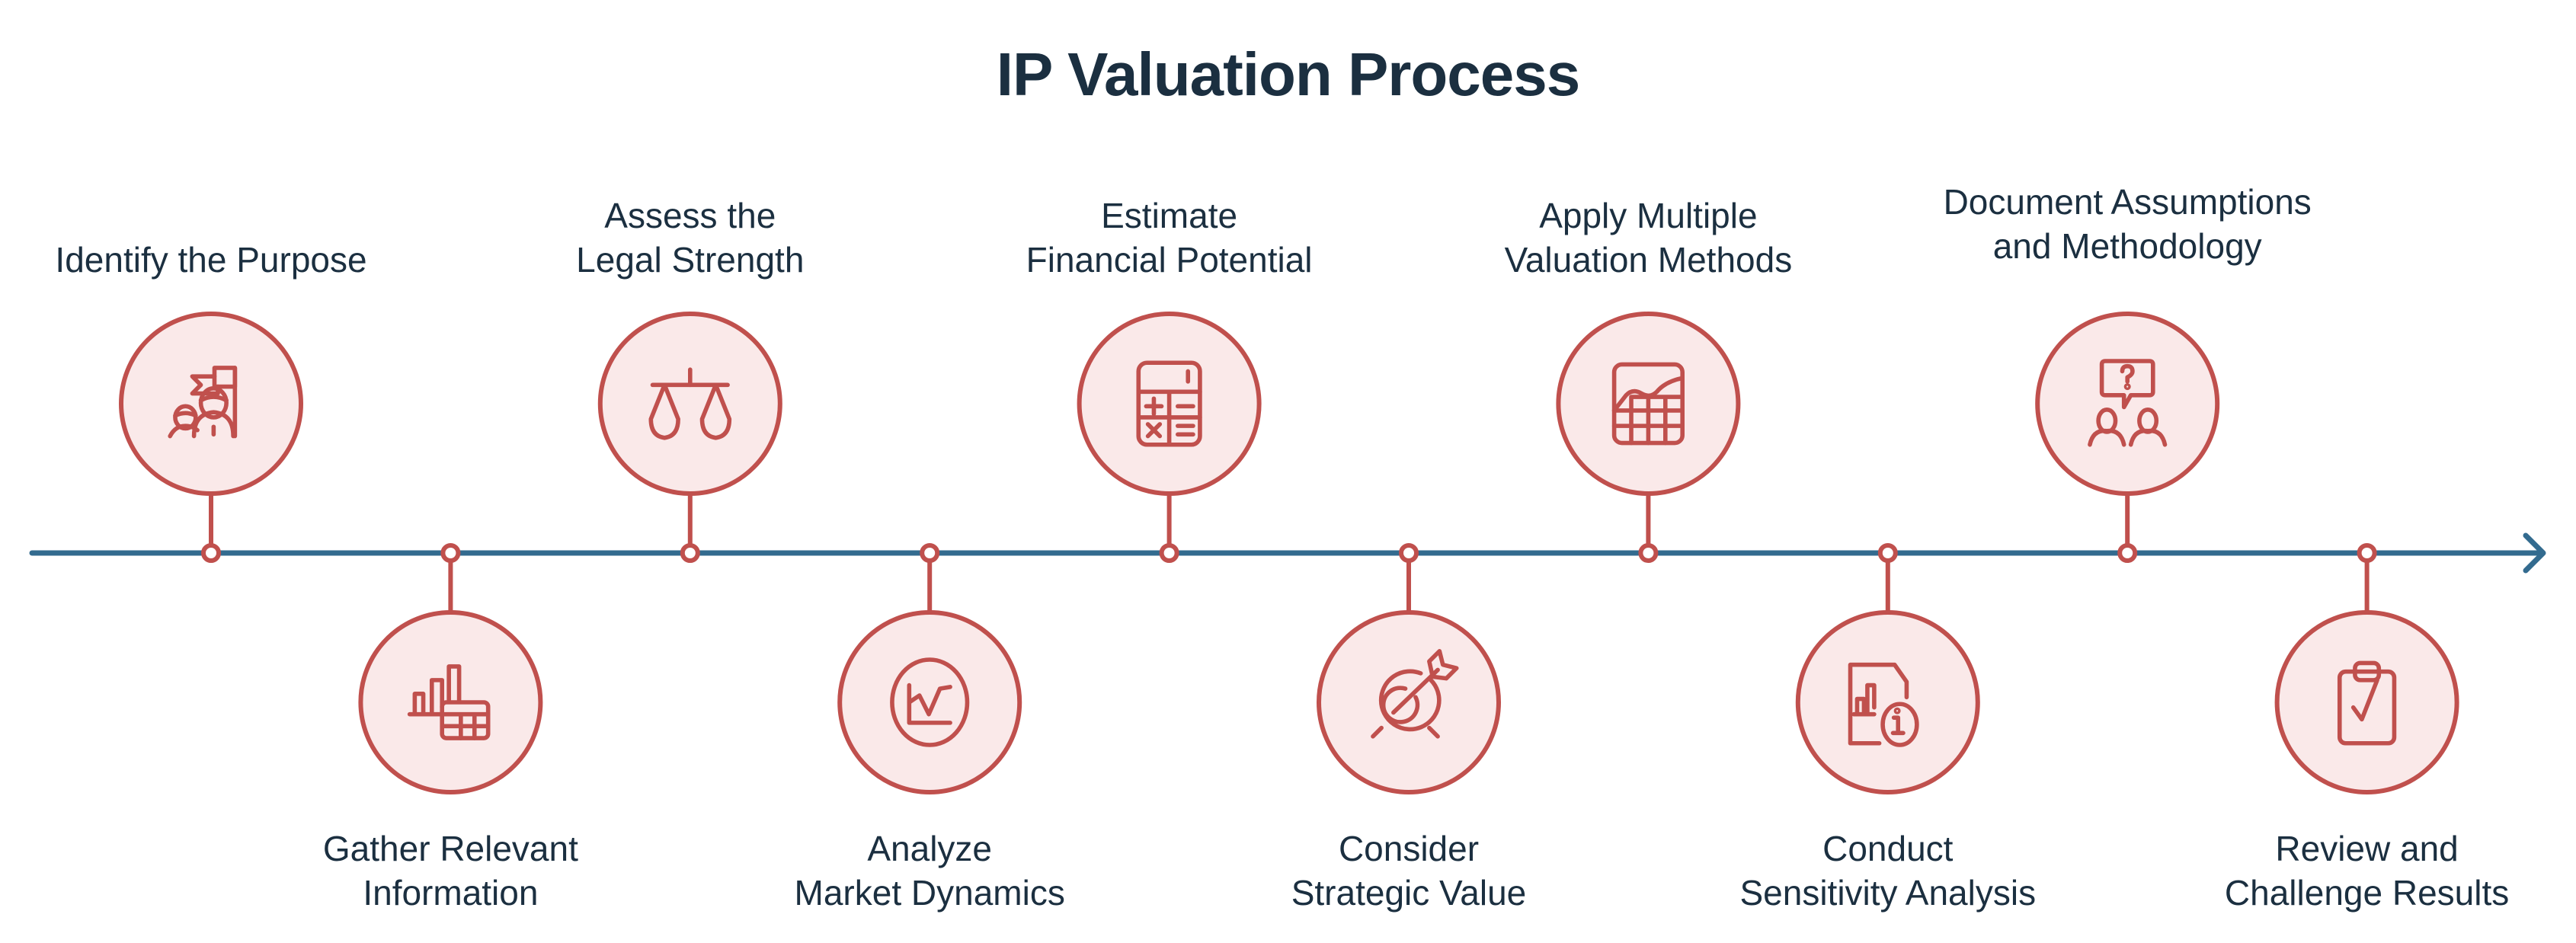  What do you see at coordinates (2367, 893) in the screenshot?
I see `step-label-line: Challenge Results` at bounding box center [2367, 893].